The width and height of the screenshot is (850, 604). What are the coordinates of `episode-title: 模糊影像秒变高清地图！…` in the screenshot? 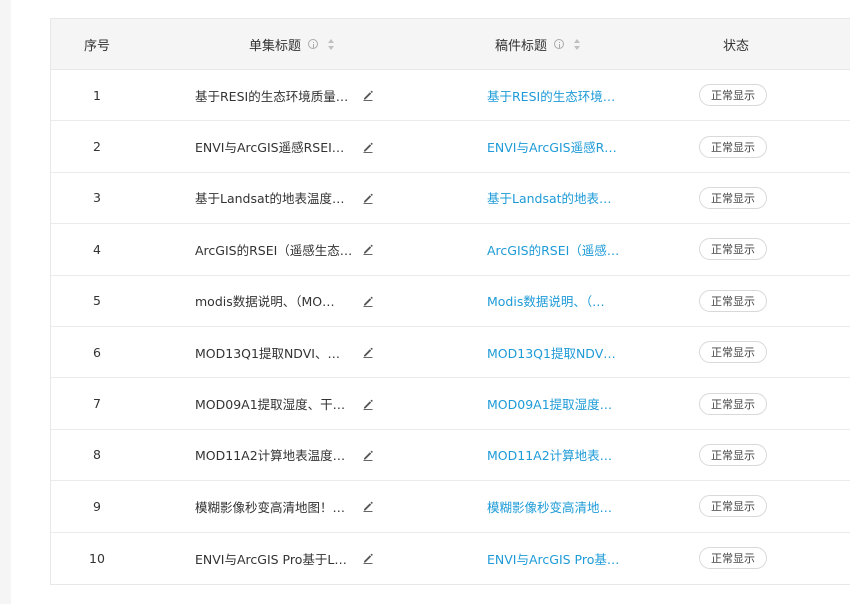 It's located at (270, 507).